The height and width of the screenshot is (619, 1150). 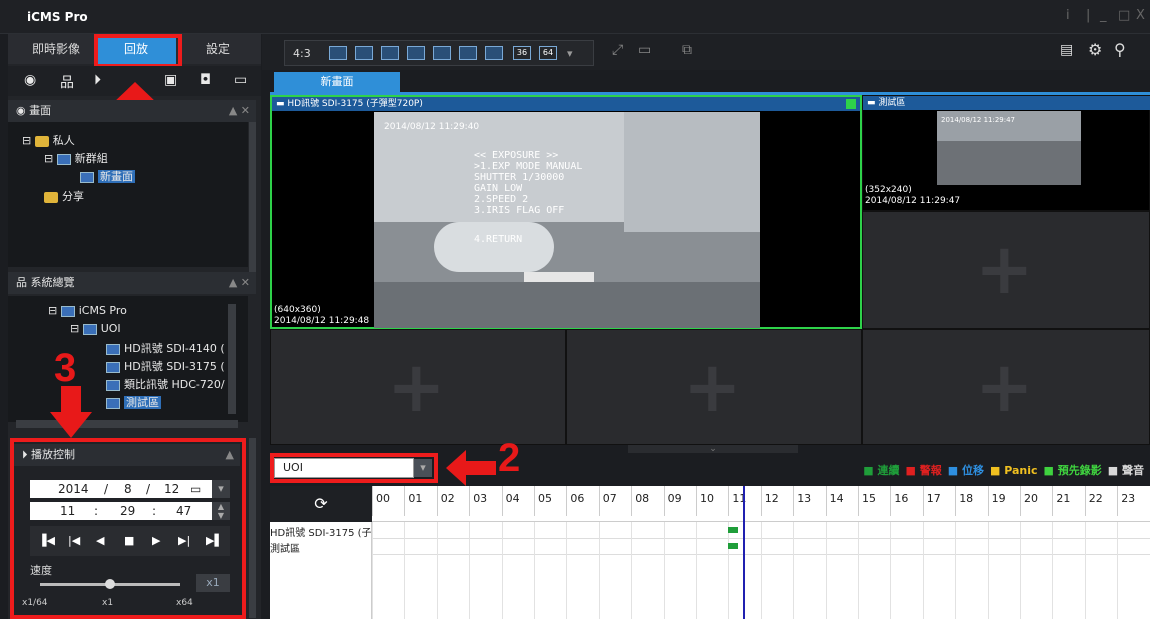 I want to click on screens-panel-header: ◉ 畫面 ▲ ✕, so click(x=132, y=111).